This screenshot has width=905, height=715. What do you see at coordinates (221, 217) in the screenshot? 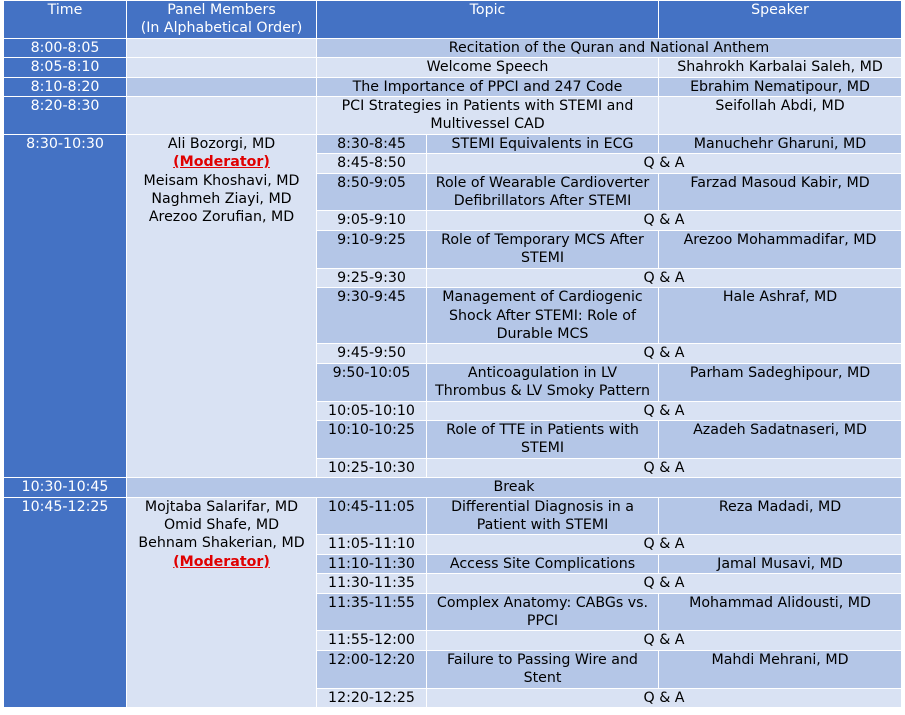
I see `panel-member: Arezoo Zorufian, MD` at bounding box center [221, 217].